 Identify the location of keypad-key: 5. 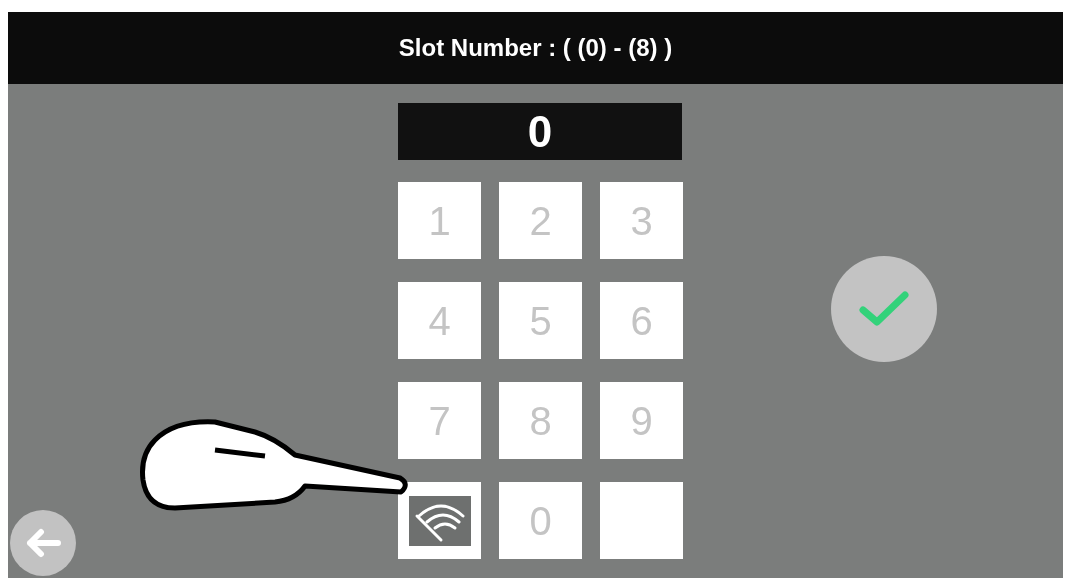
(540, 320).